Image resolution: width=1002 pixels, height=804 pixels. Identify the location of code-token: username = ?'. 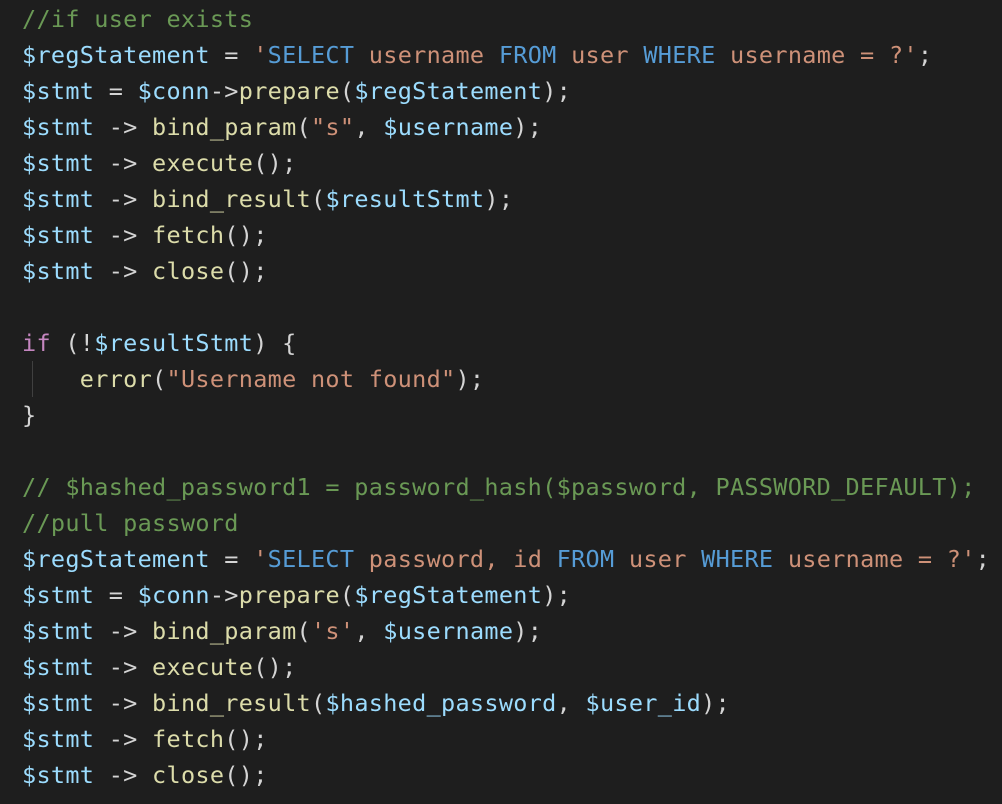
(874, 559).